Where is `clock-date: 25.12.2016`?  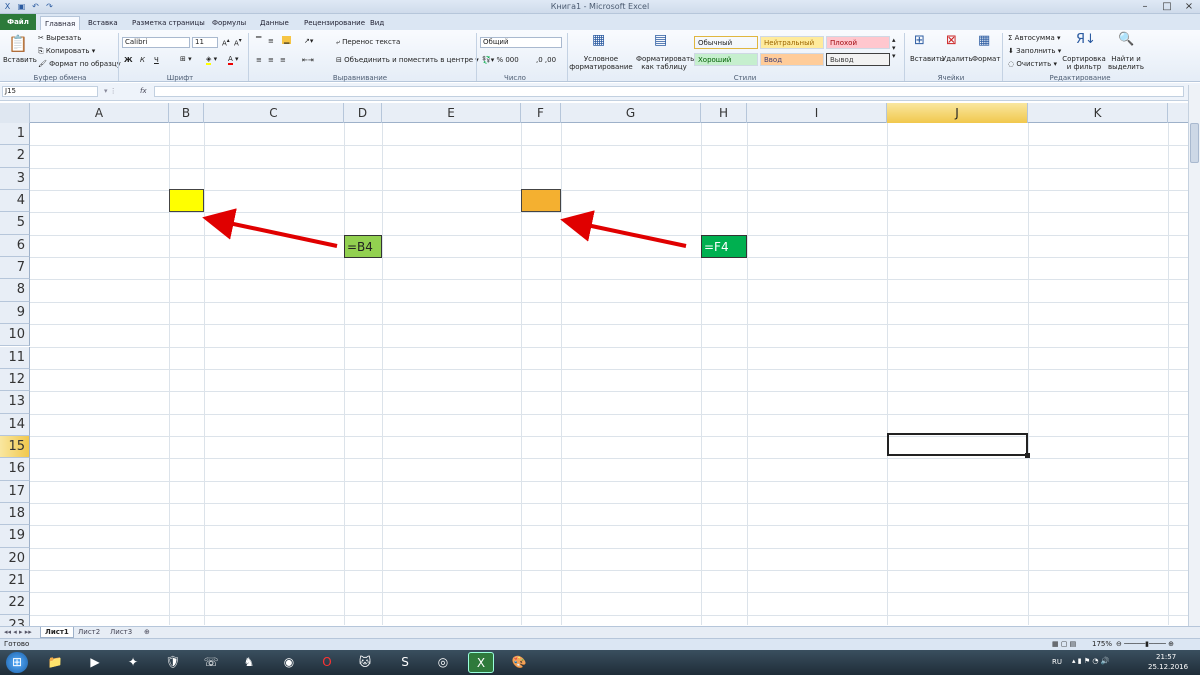 clock-date: 25.12.2016 is located at coordinates (1168, 667).